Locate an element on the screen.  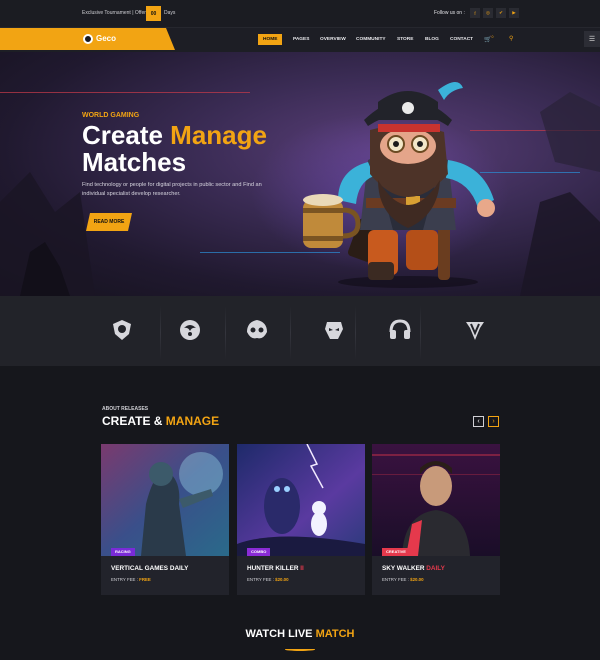
watch-title-white: WATCH LIVE is located at coordinates (280, 634).